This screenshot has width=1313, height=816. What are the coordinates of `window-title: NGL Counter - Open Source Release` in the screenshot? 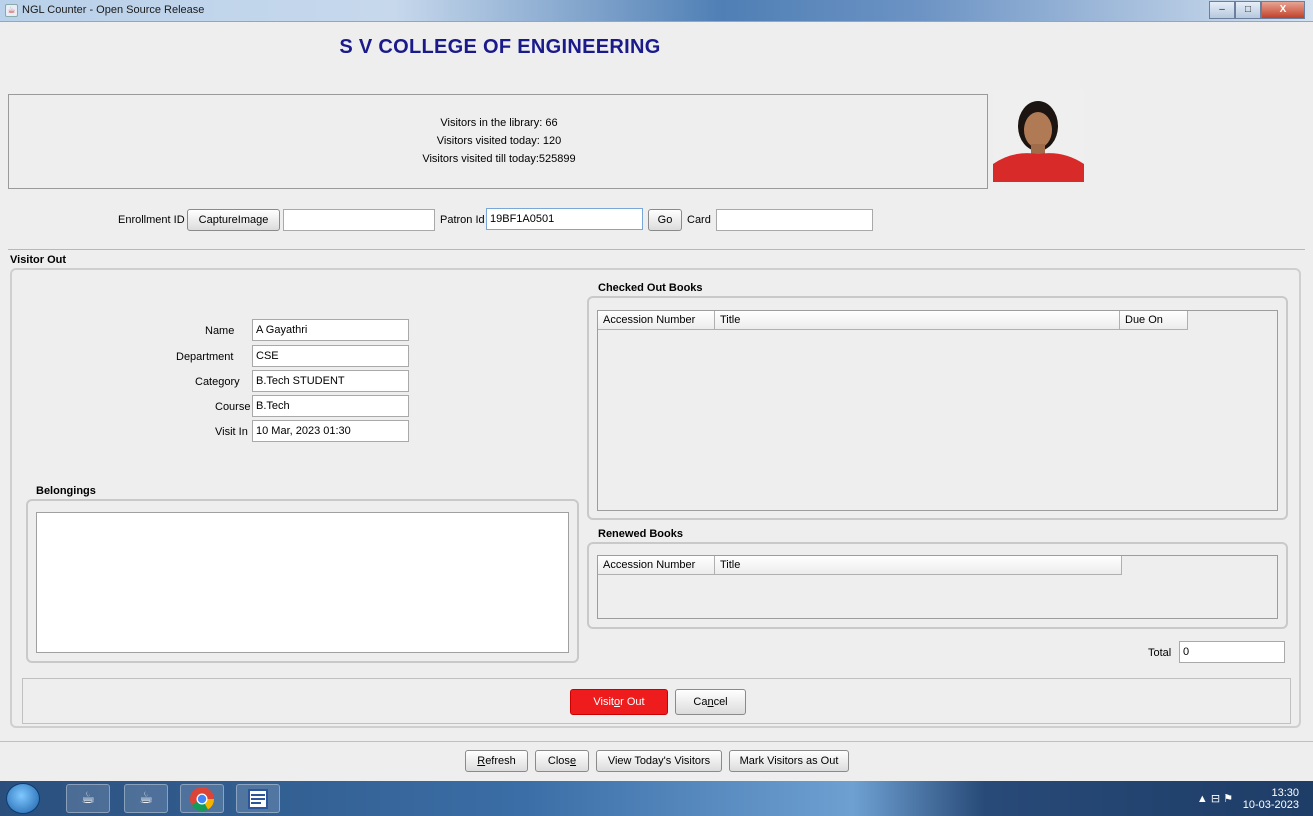 It's located at (113, 10).